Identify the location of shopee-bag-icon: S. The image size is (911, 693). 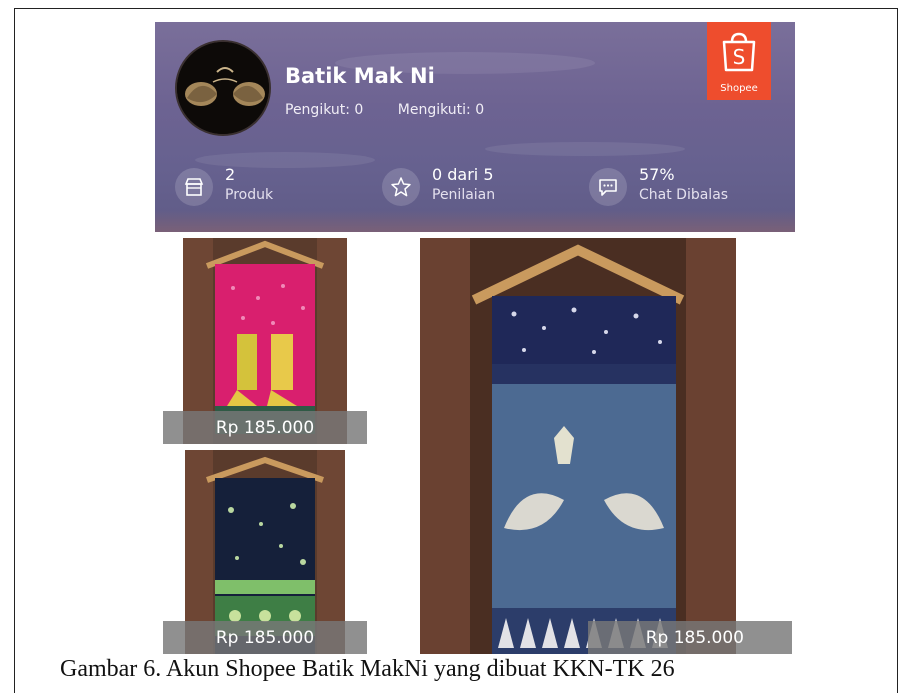
(739, 52).